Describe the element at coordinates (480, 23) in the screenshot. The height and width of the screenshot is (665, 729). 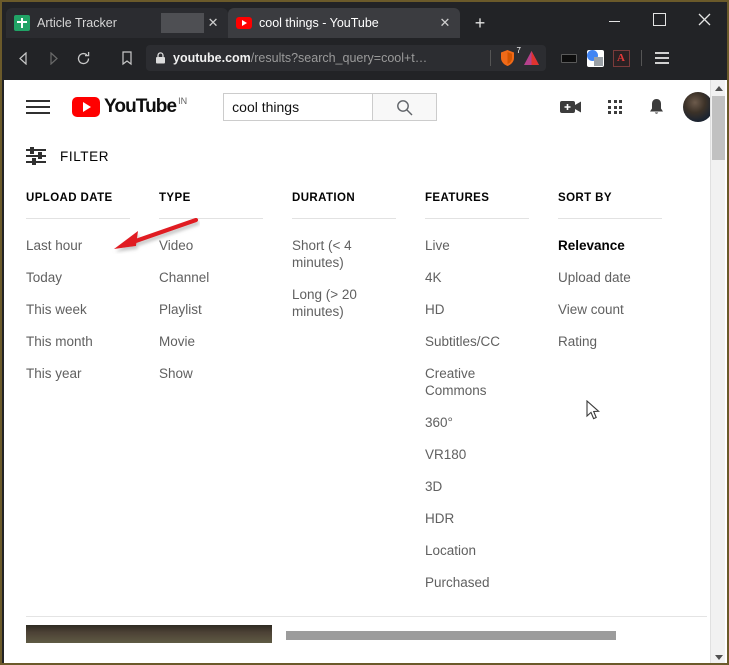
I see `new-tab-button: +` at that location.